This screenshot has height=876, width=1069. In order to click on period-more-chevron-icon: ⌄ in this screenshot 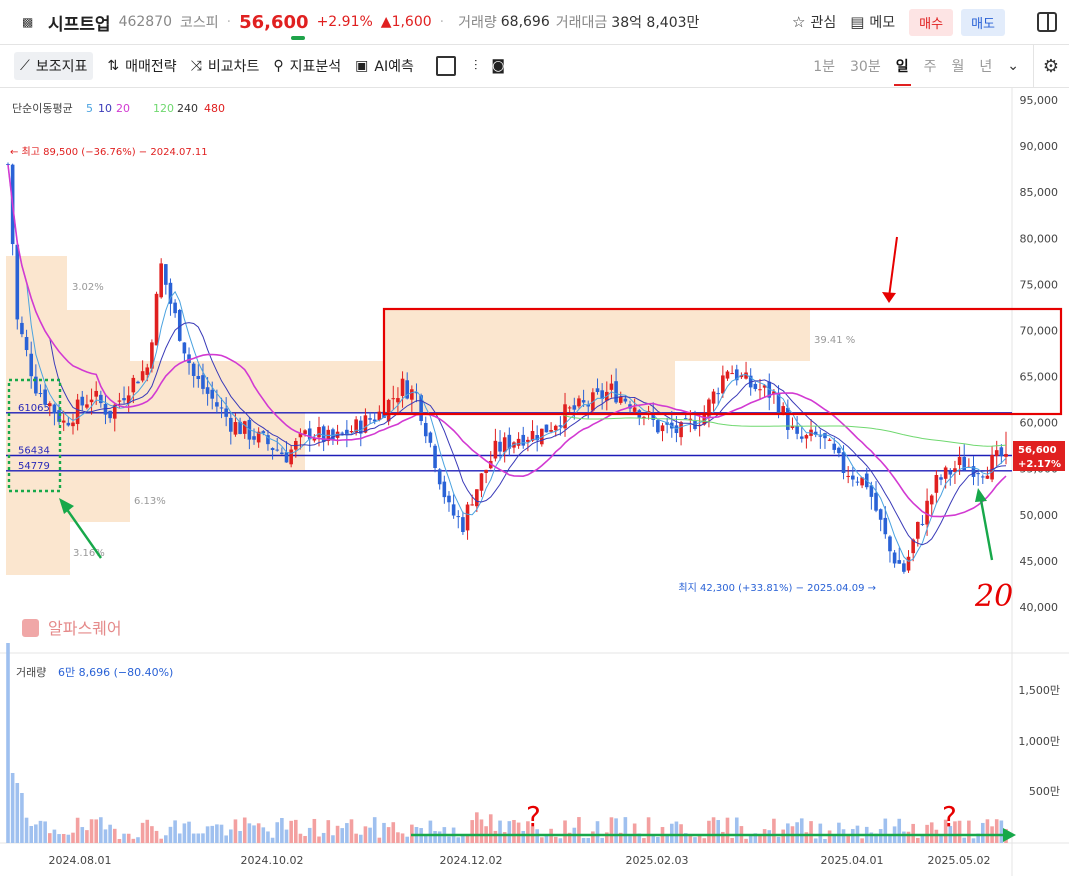, I will do `click(1013, 66)`.